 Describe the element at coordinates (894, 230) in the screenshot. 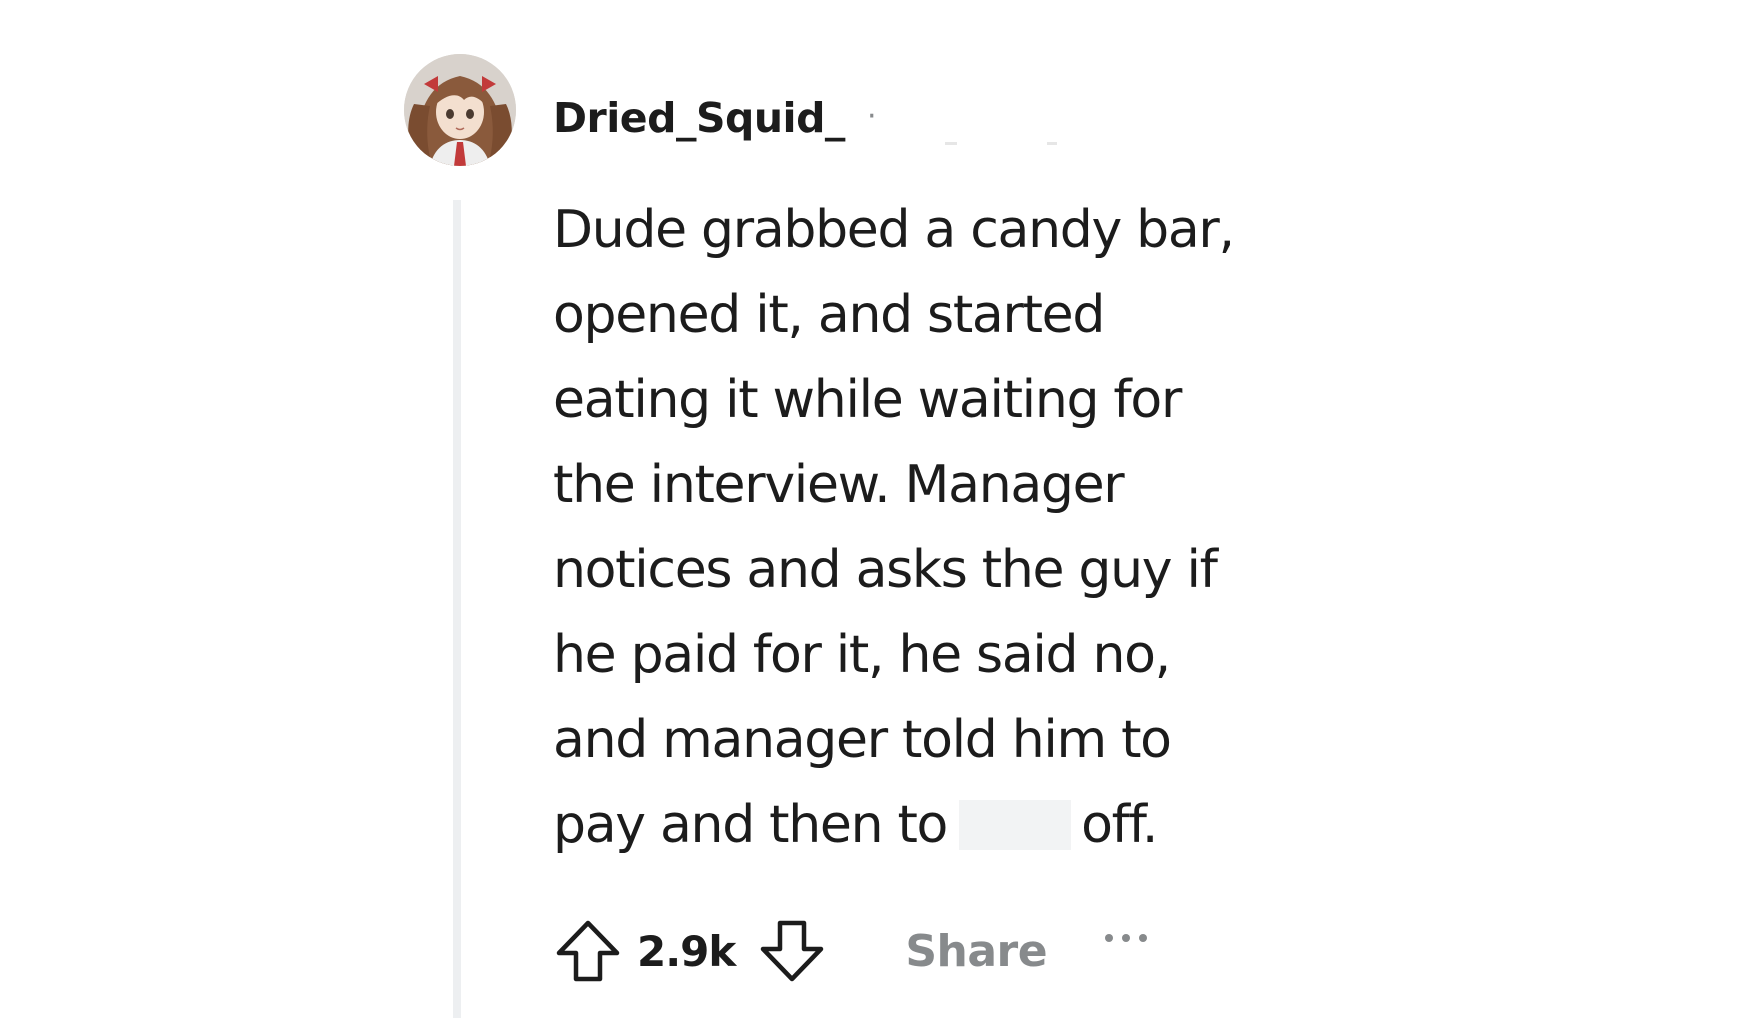

I see `comment-line: Dude grabbed a candy bar,` at that location.